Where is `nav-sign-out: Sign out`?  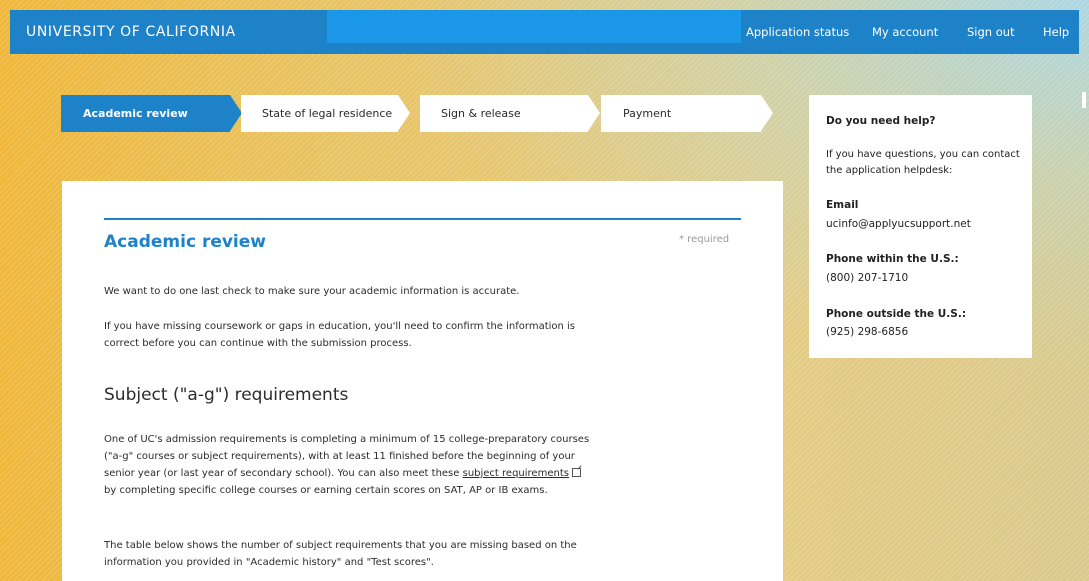
nav-sign-out: Sign out is located at coordinates (991, 32).